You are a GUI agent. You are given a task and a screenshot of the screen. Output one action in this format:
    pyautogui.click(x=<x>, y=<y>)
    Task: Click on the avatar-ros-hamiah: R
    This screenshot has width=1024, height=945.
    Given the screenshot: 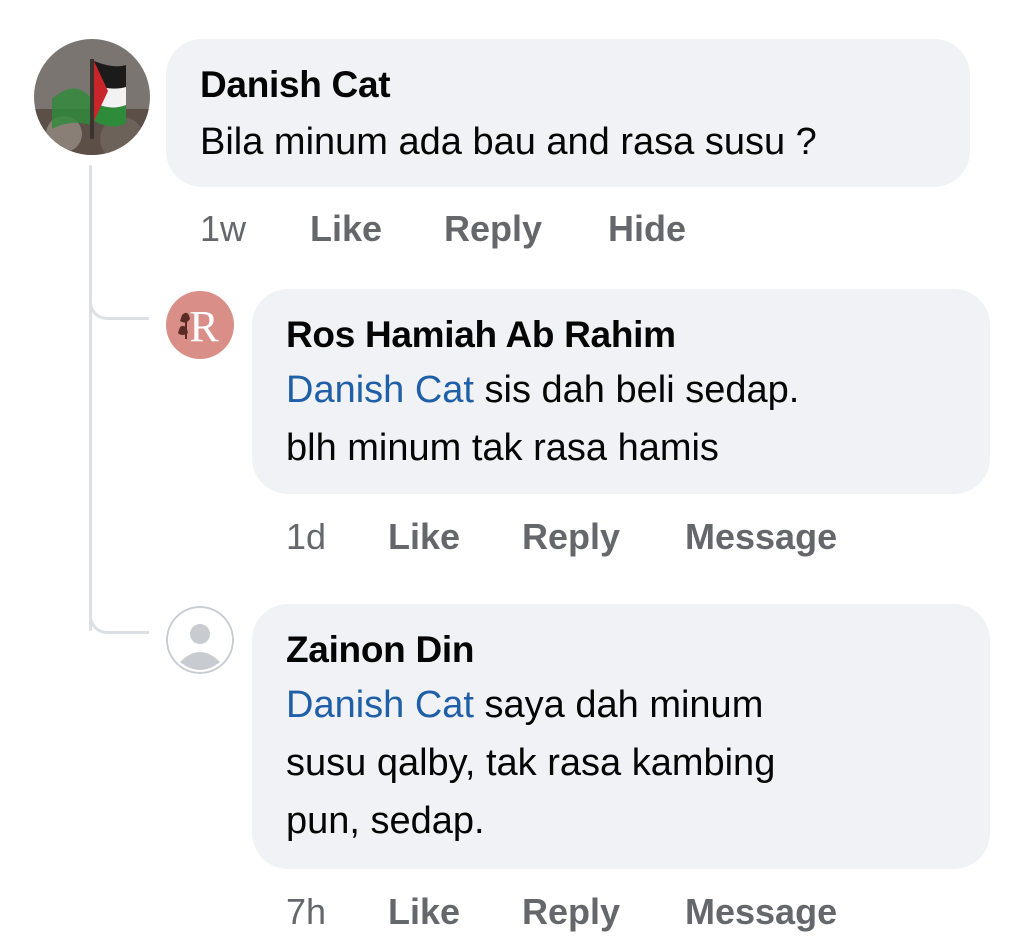 What is the action you would take?
    pyautogui.click(x=200, y=325)
    